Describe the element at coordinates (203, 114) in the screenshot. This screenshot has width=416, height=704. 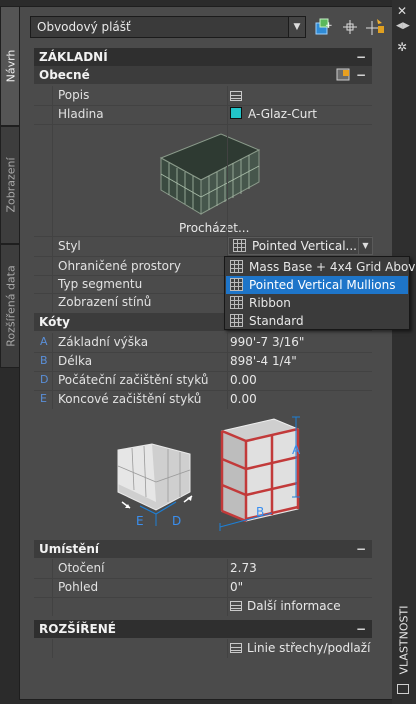
I see `property-row-layer: Hladina A-Glaz-Curt` at that location.